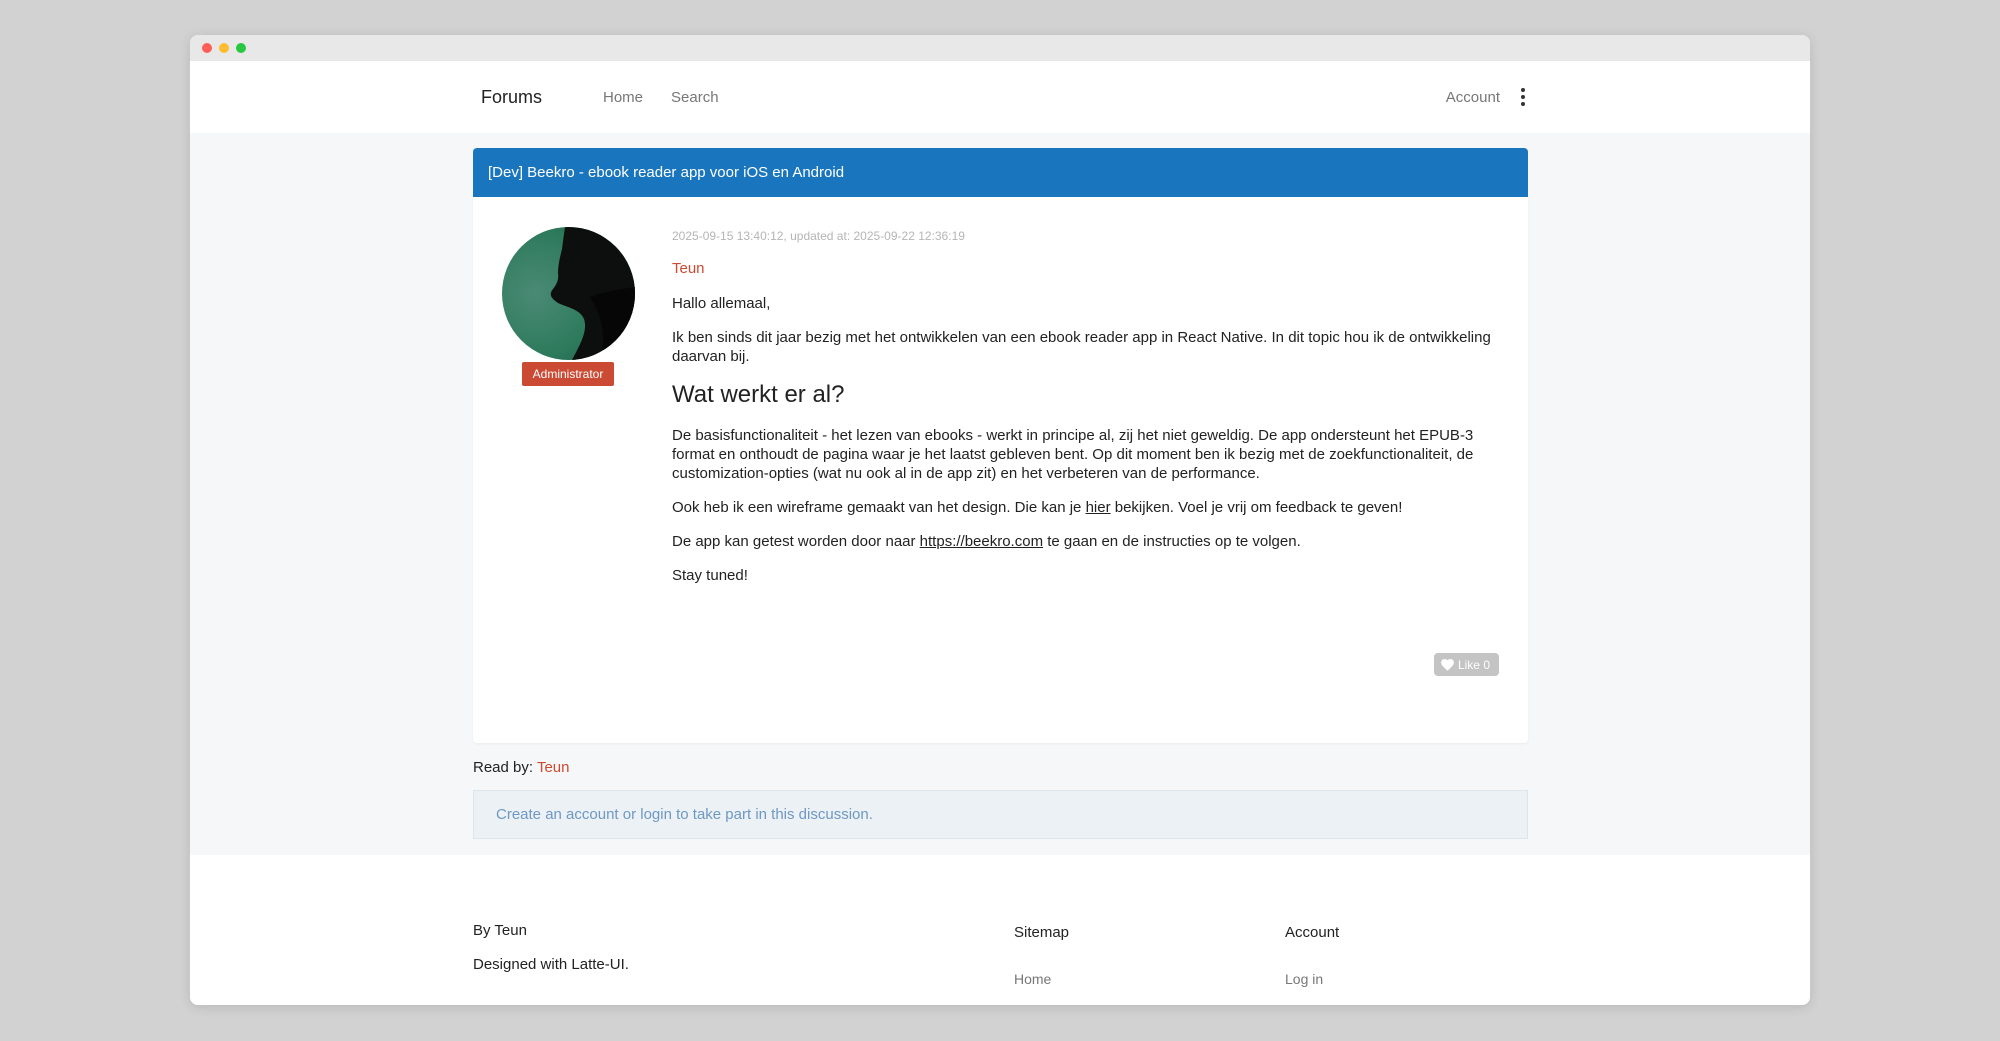  I want to click on post-closing: Stay tuned!, so click(710, 575).